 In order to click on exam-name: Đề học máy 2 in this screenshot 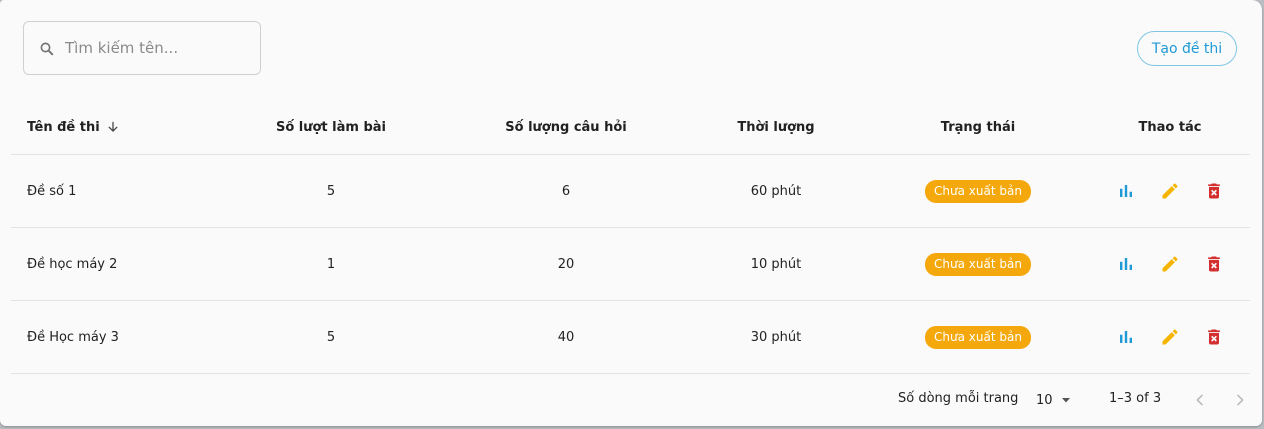, I will do `click(72, 264)`.